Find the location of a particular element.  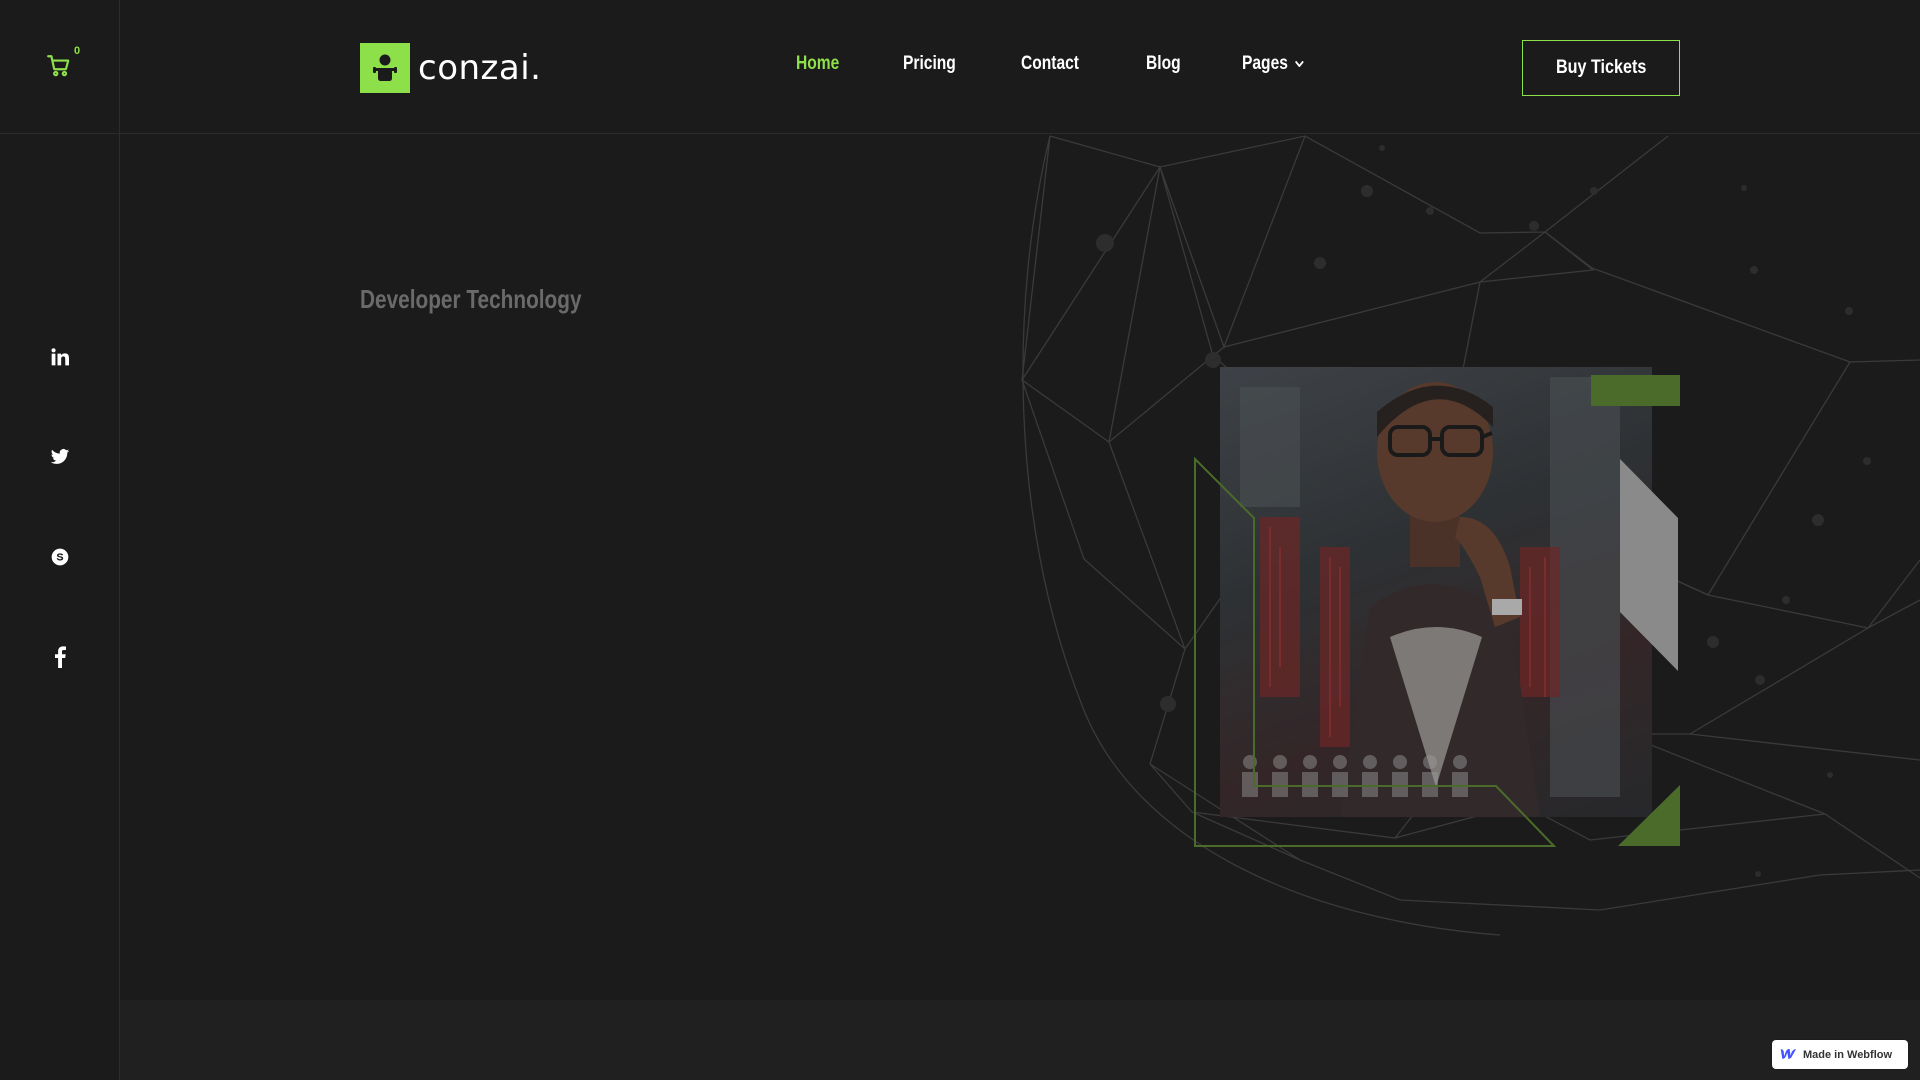

cart-icon is located at coordinates (58, 65).